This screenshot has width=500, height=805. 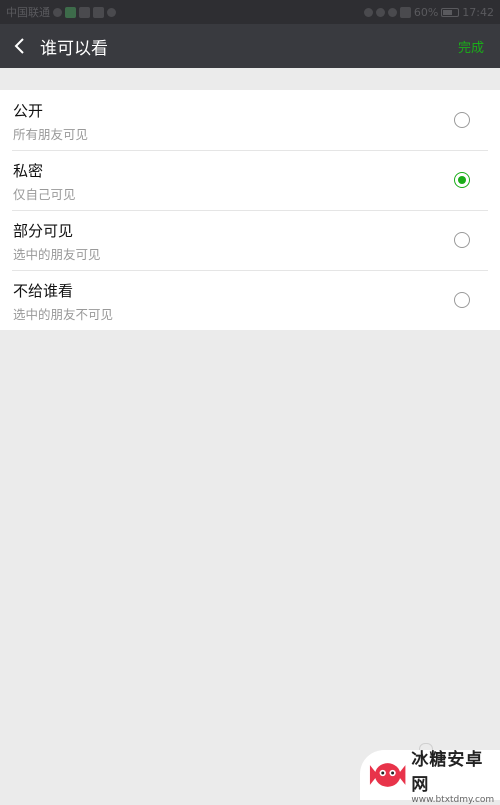 What do you see at coordinates (28, 171) in the screenshot?
I see `option-label: 私密` at bounding box center [28, 171].